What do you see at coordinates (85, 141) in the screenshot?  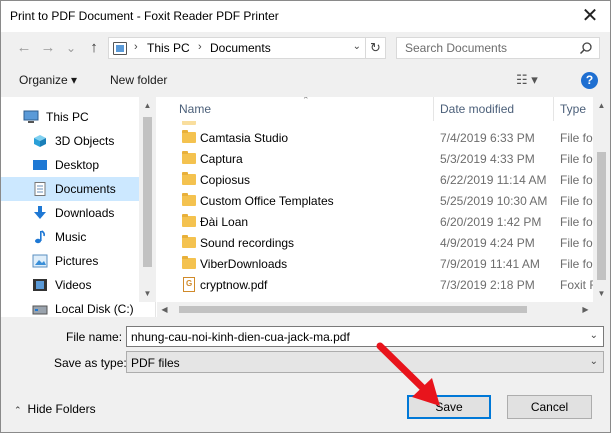 I see `sidebar-item-label: 3D Objects` at bounding box center [85, 141].